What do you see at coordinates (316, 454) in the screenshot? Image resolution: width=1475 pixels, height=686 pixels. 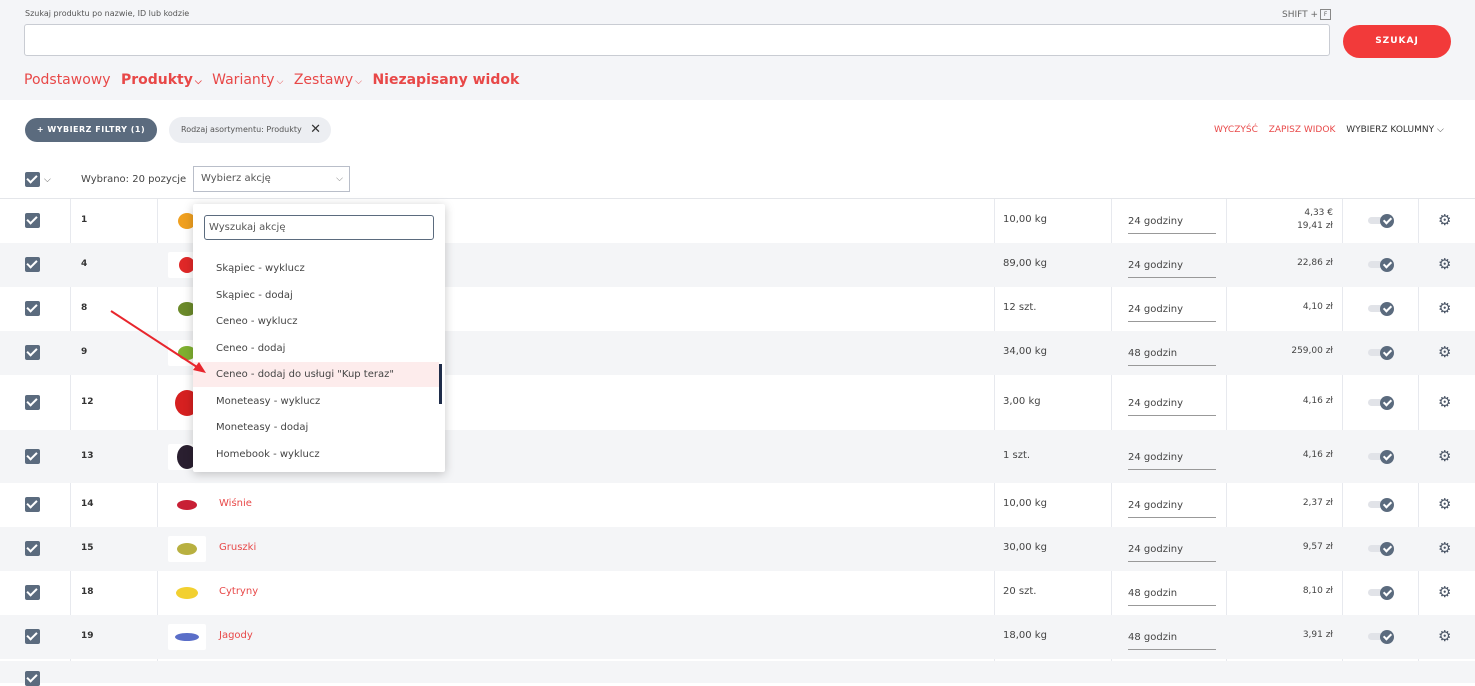 I see `dropdown-option: Homebook - wyklucz` at bounding box center [316, 454].